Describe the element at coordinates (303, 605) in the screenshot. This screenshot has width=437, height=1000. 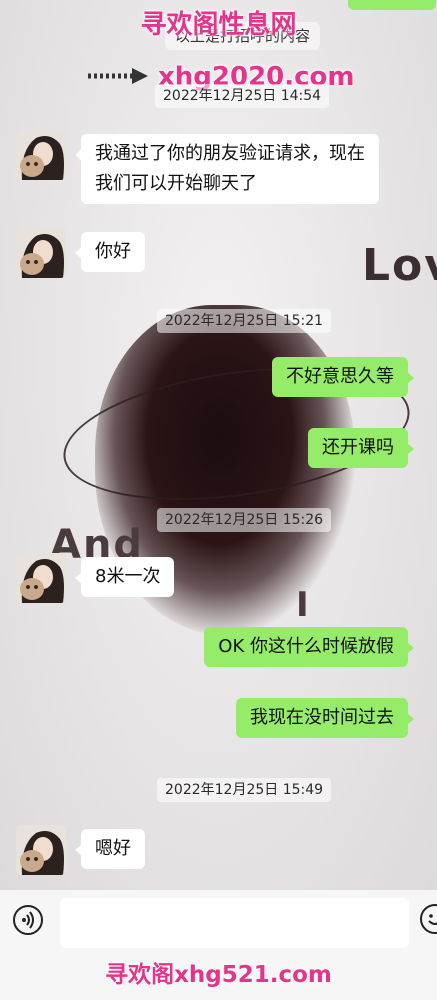
I see `background-word-fragment: I` at that location.